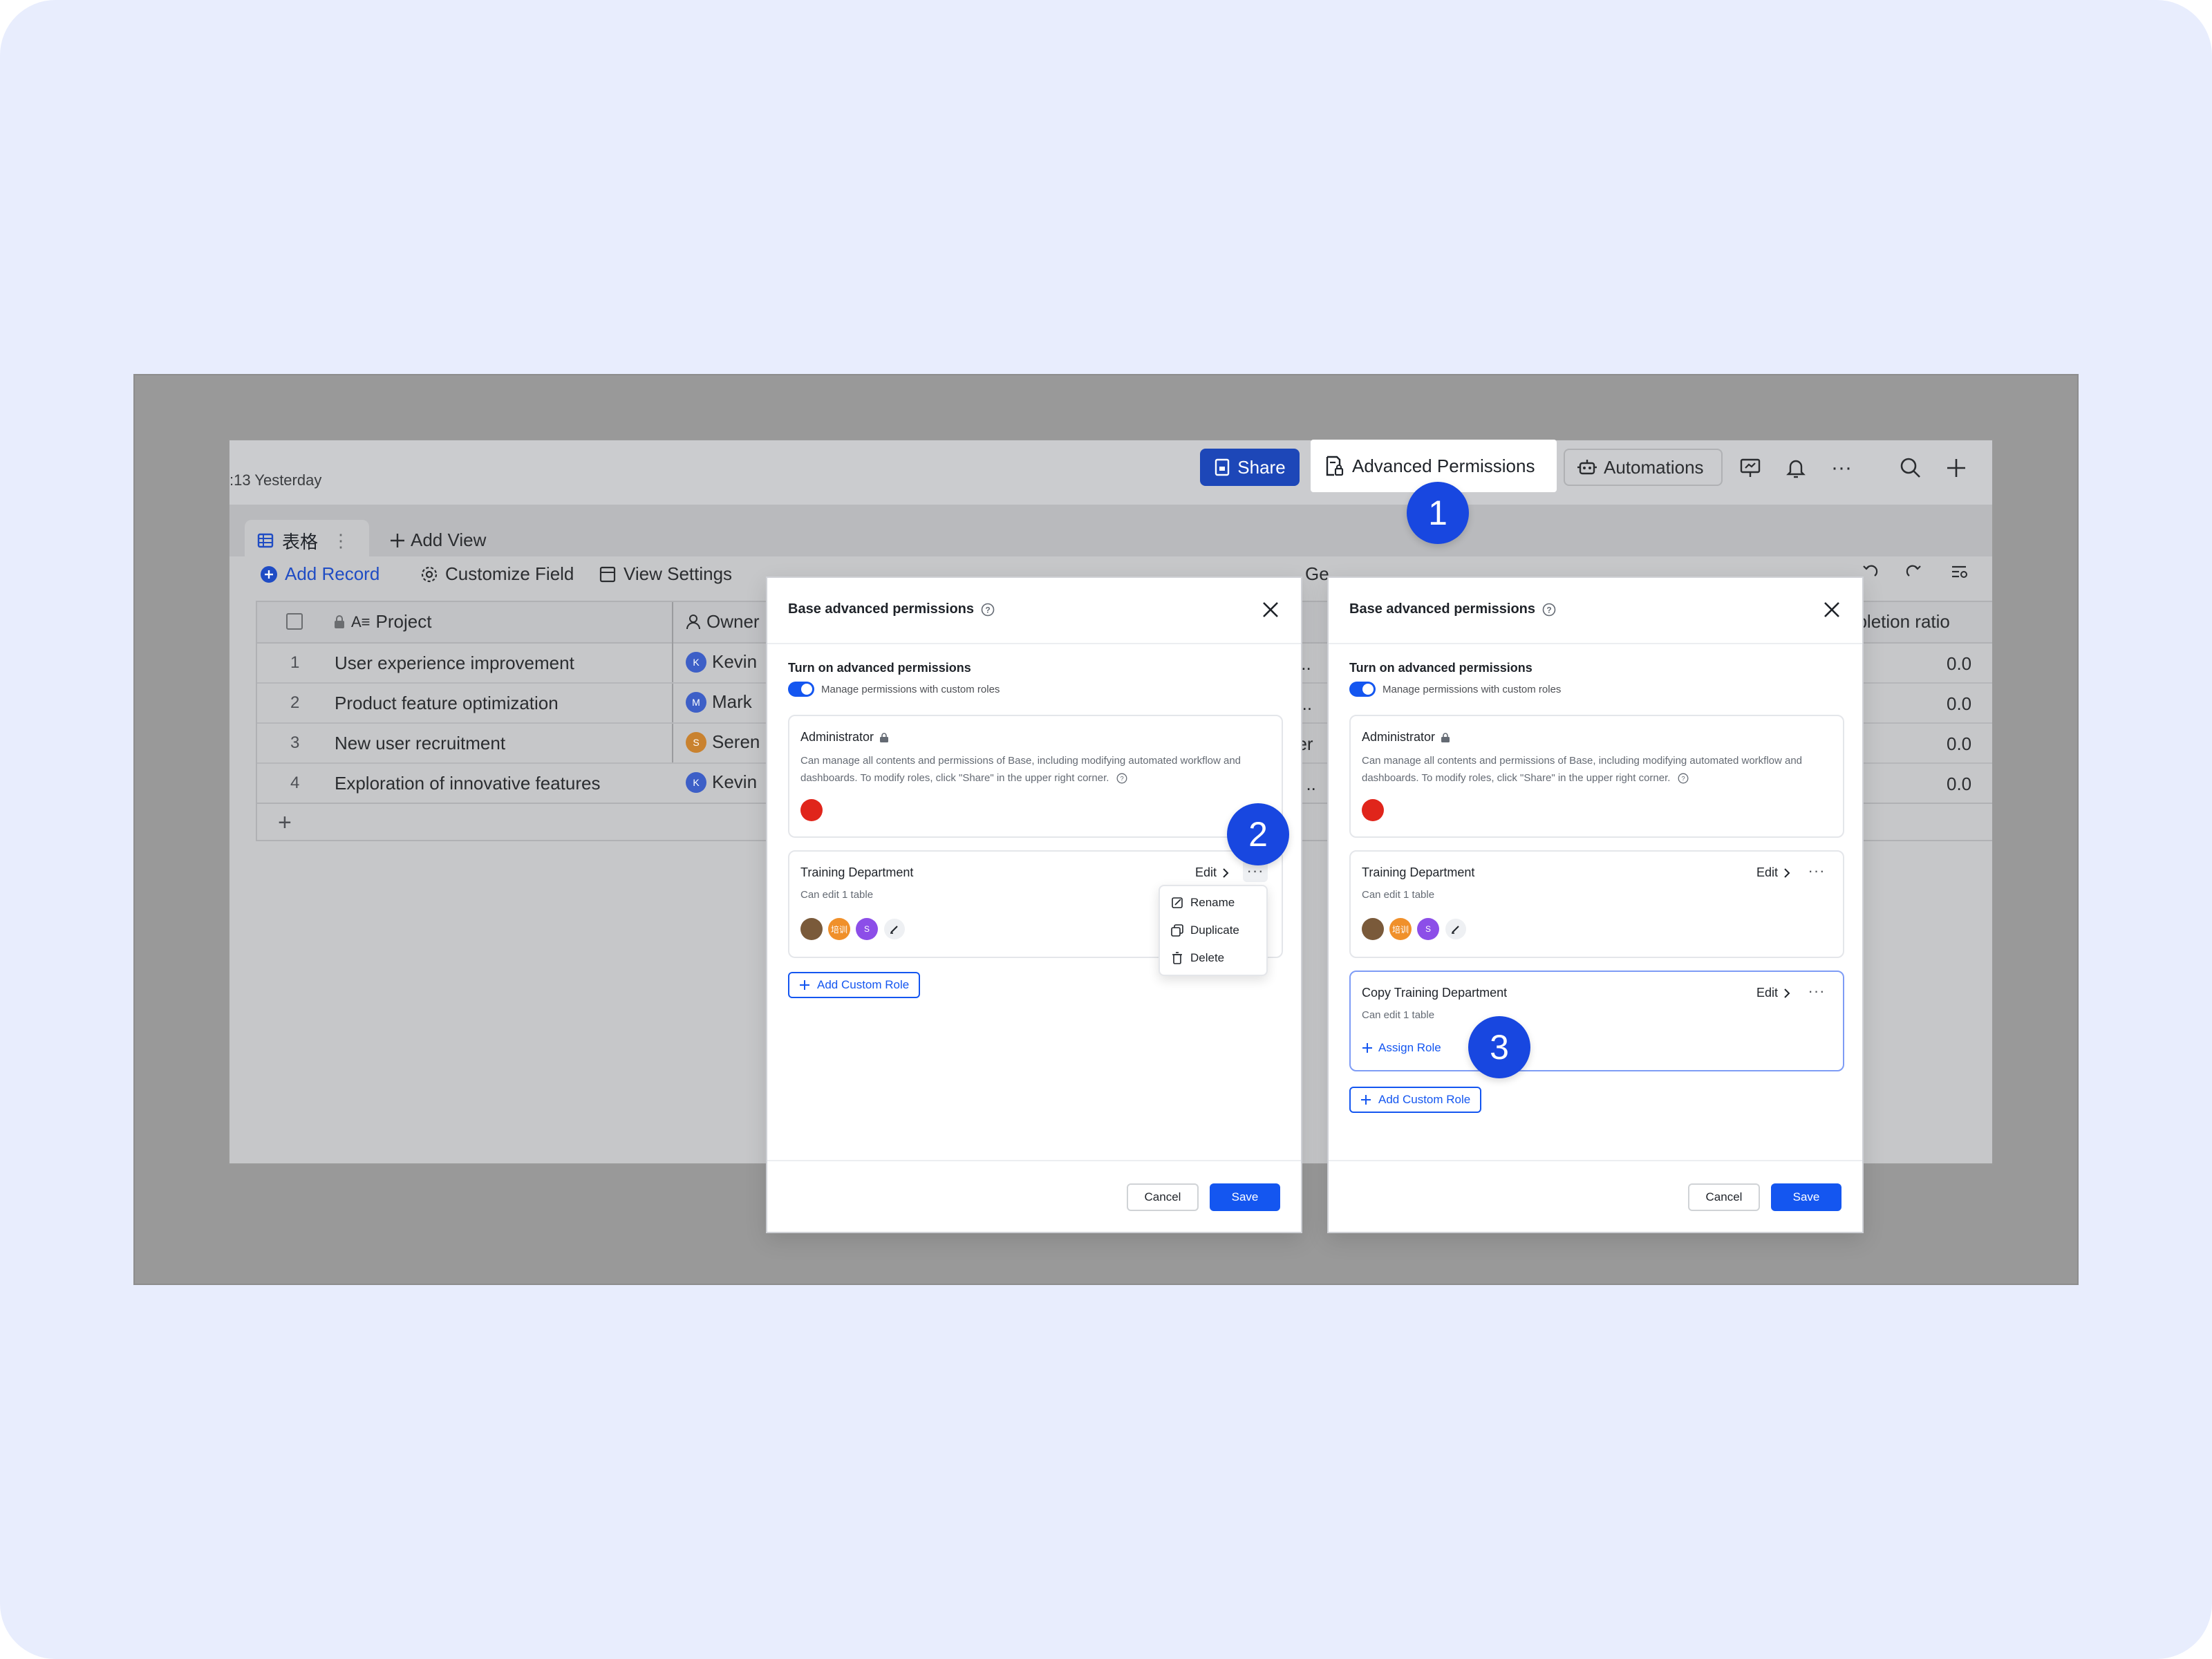 Image resolution: width=2212 pixels, height=1659 pixels. Describe the element at coordinates (1205, 931) in the screenshot. I see `menu-item-duplicate: Duplicate` at that location.